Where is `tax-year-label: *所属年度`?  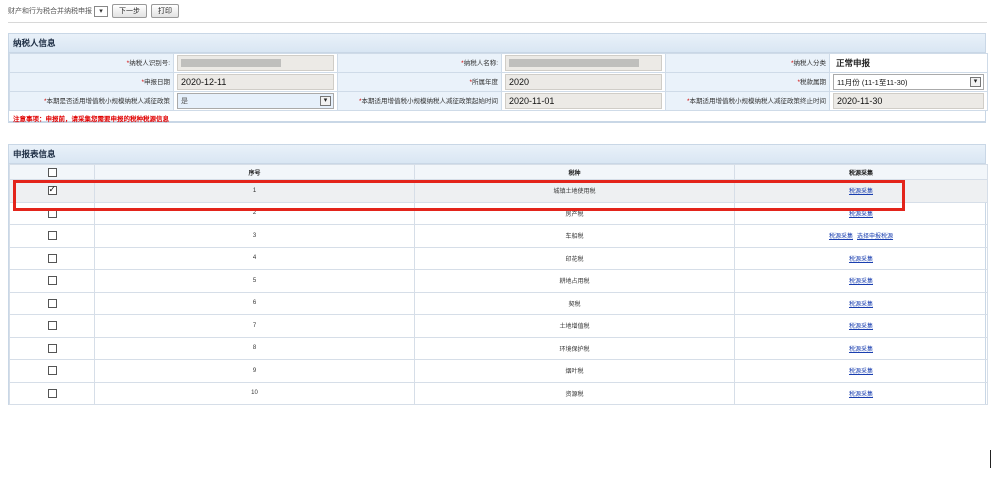
tax-year-label: *所属年度 is located at coordinates (419, 82).